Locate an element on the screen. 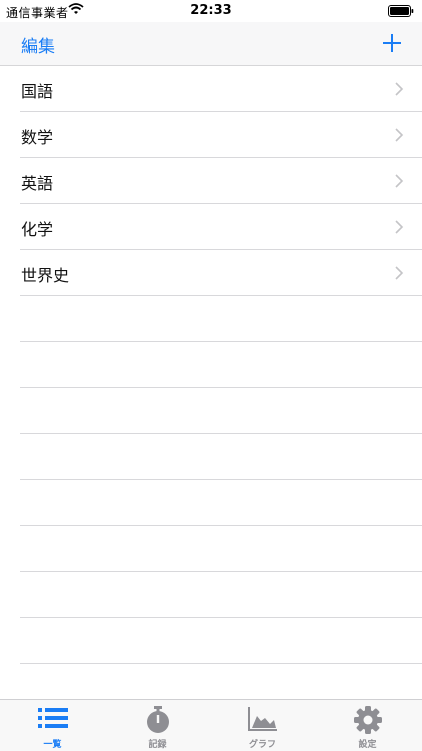  list-item-label: 数学 is located at coordinates (37, 137).